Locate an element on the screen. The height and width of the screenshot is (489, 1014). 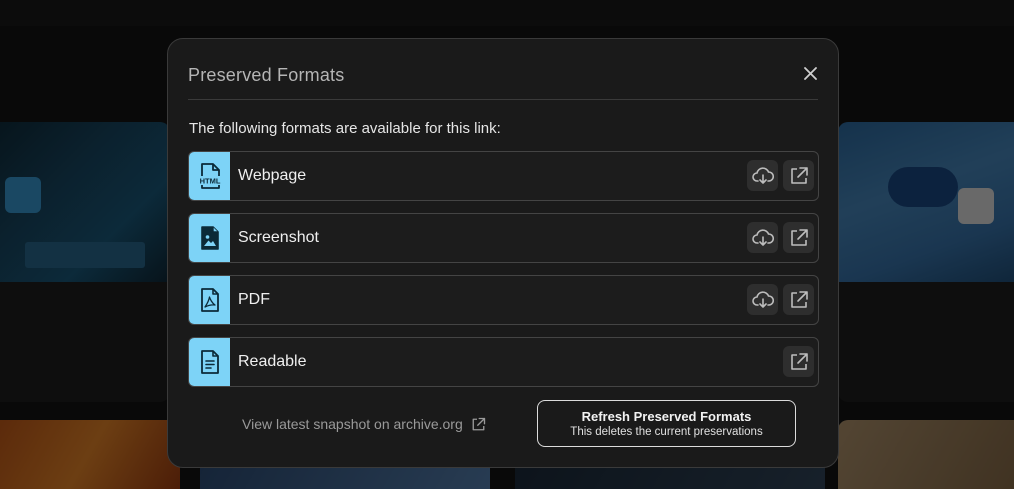
open-webpage-button is located at coordinates (798, 175).